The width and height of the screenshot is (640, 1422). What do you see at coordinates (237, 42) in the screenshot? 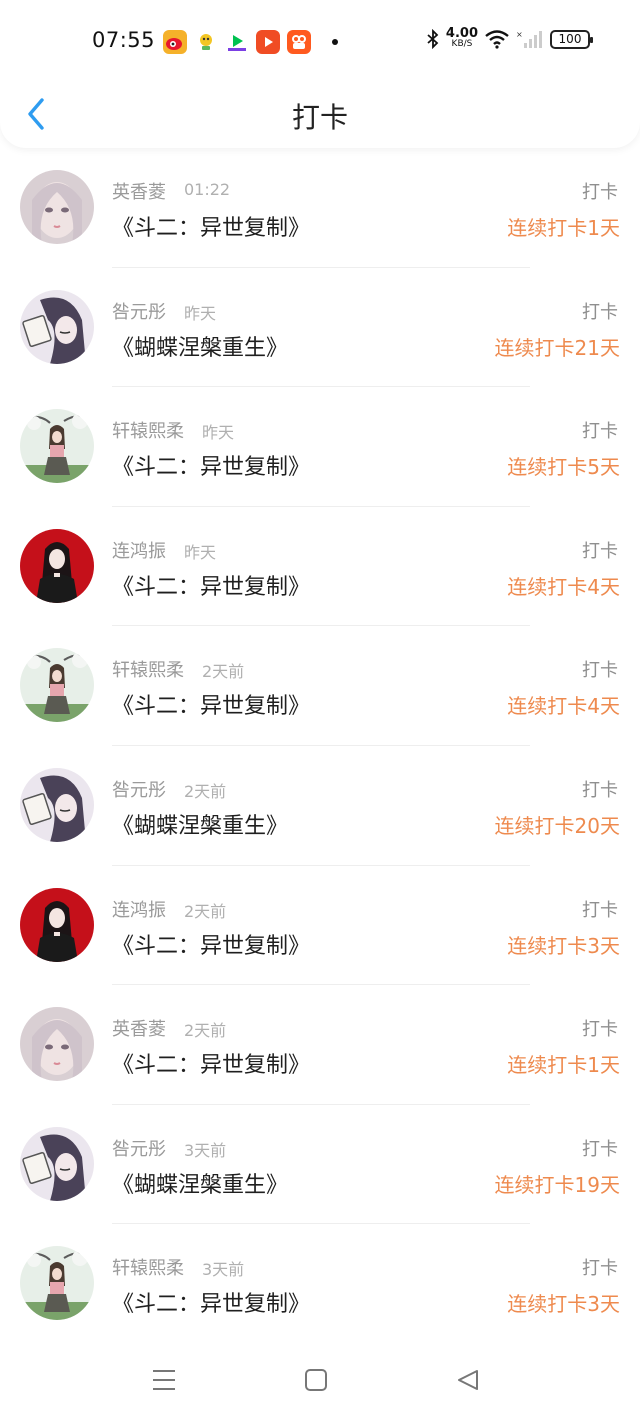
I see `iqiyi-icon` at bounding box center [237, 42].